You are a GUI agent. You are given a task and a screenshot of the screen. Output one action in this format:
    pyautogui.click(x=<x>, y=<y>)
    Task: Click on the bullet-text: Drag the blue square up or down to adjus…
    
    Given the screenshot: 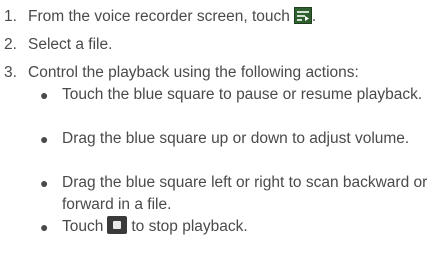 What is the action you would take?
    pyautogui.click(x=236, y=138)
    